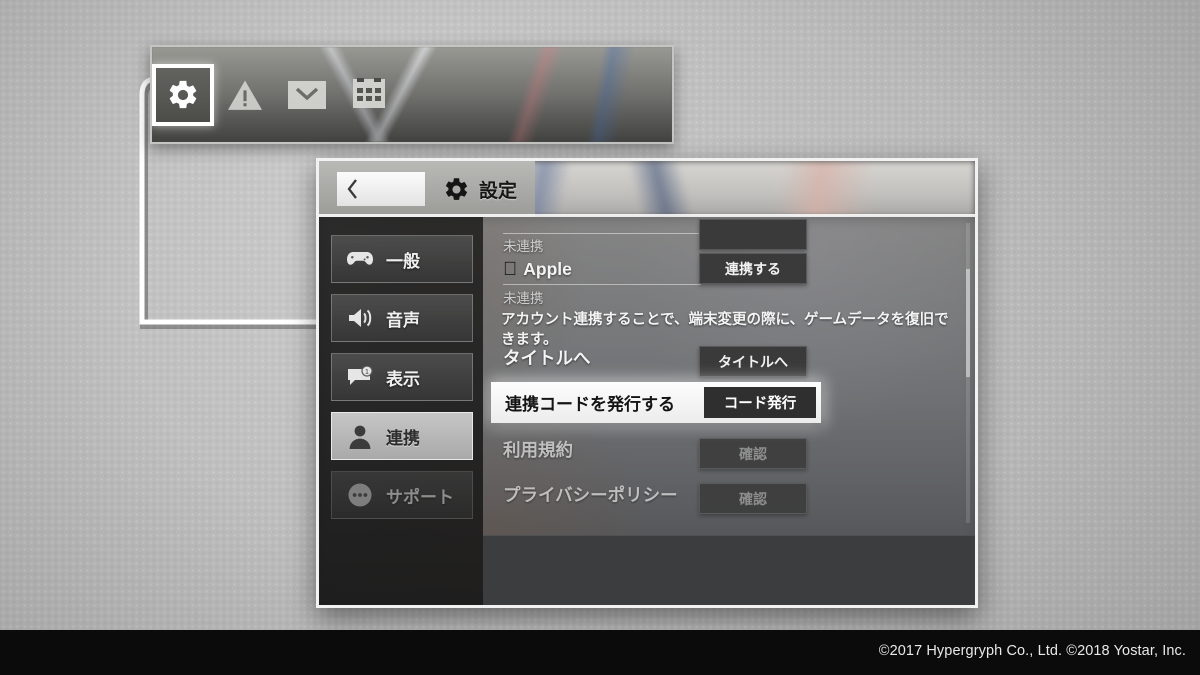 Image resolution: width=1200 pixels, height=675 pixels. What do you see at coordinates (360, 436) in the screenshot?
I see `person-icon` at bounding box center [360, 436].